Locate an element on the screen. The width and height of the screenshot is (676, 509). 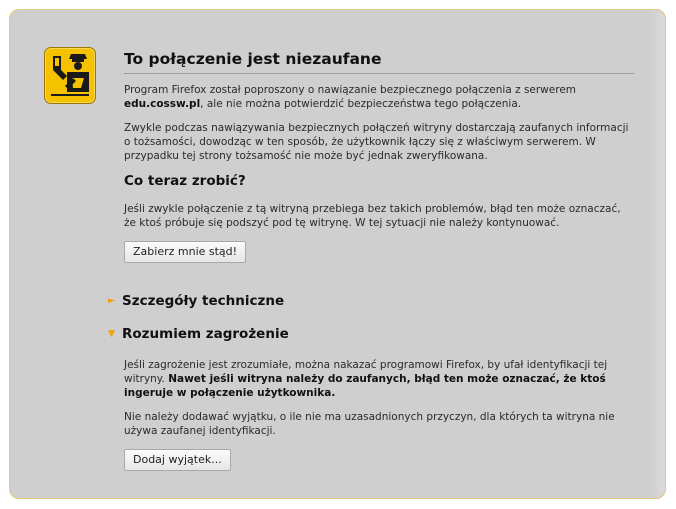
technical-details-expander: ► Szczegóły techniczne is located at coordinates (196, 301).